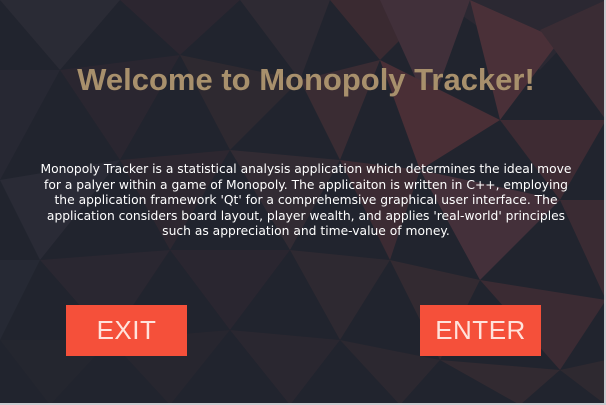 The width and height of the screenshot is (606, 405). Describe the element at coordinates (480, 330) in the screenshot. I see `enter-button: ENTER` at that location.